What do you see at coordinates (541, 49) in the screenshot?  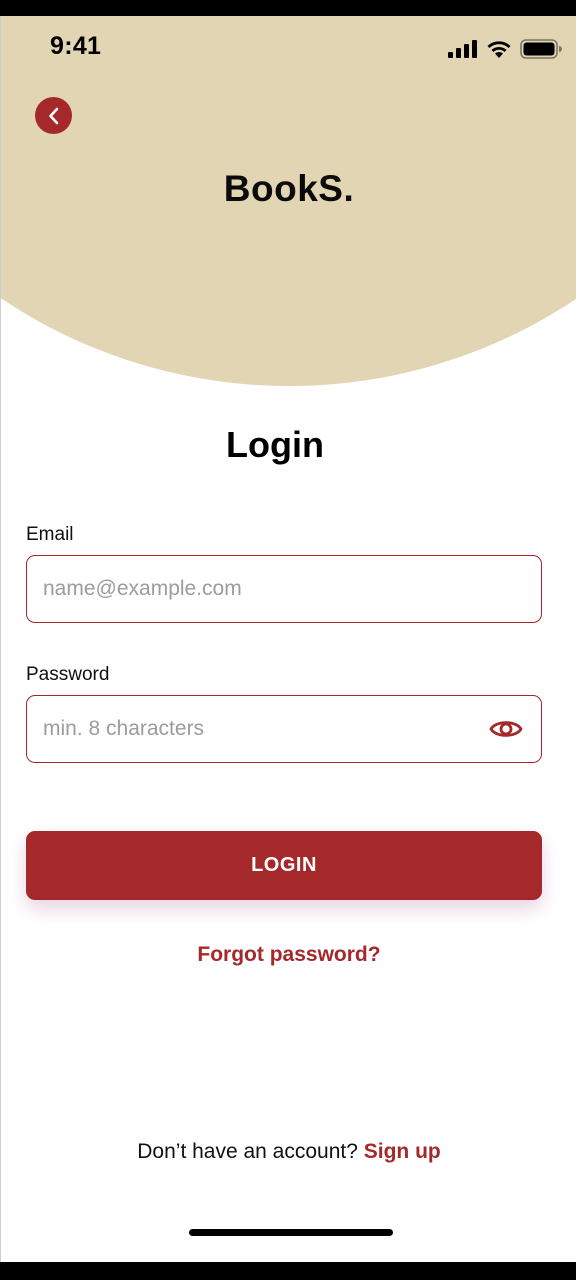 I see `battery-icon` at bounding box center [541, 49].